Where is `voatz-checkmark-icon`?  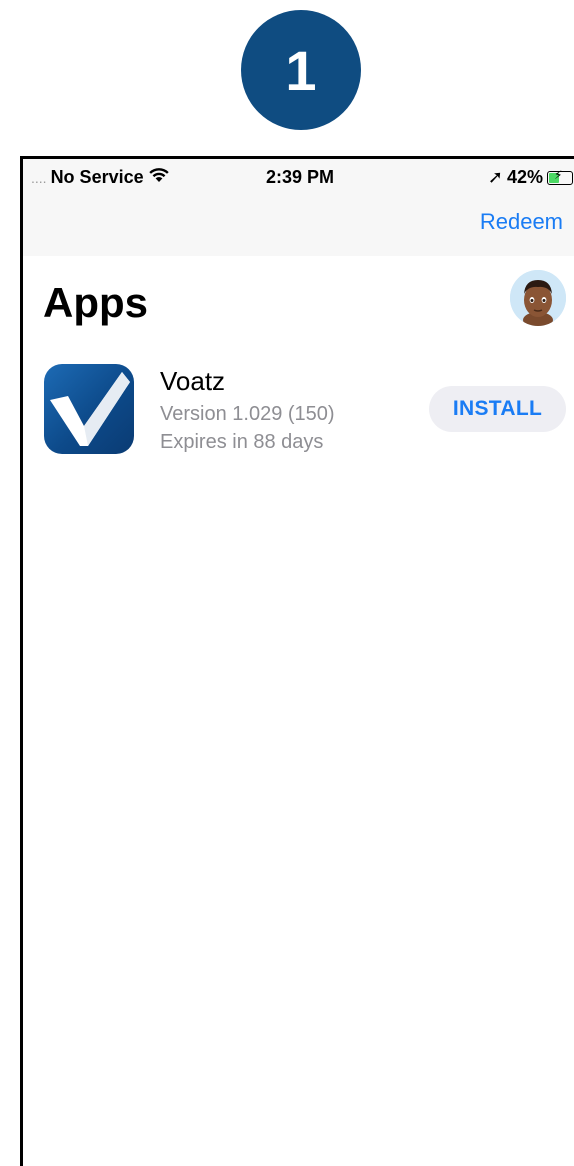
voatz-checkmark-icon is located at coordinates (89, 409).